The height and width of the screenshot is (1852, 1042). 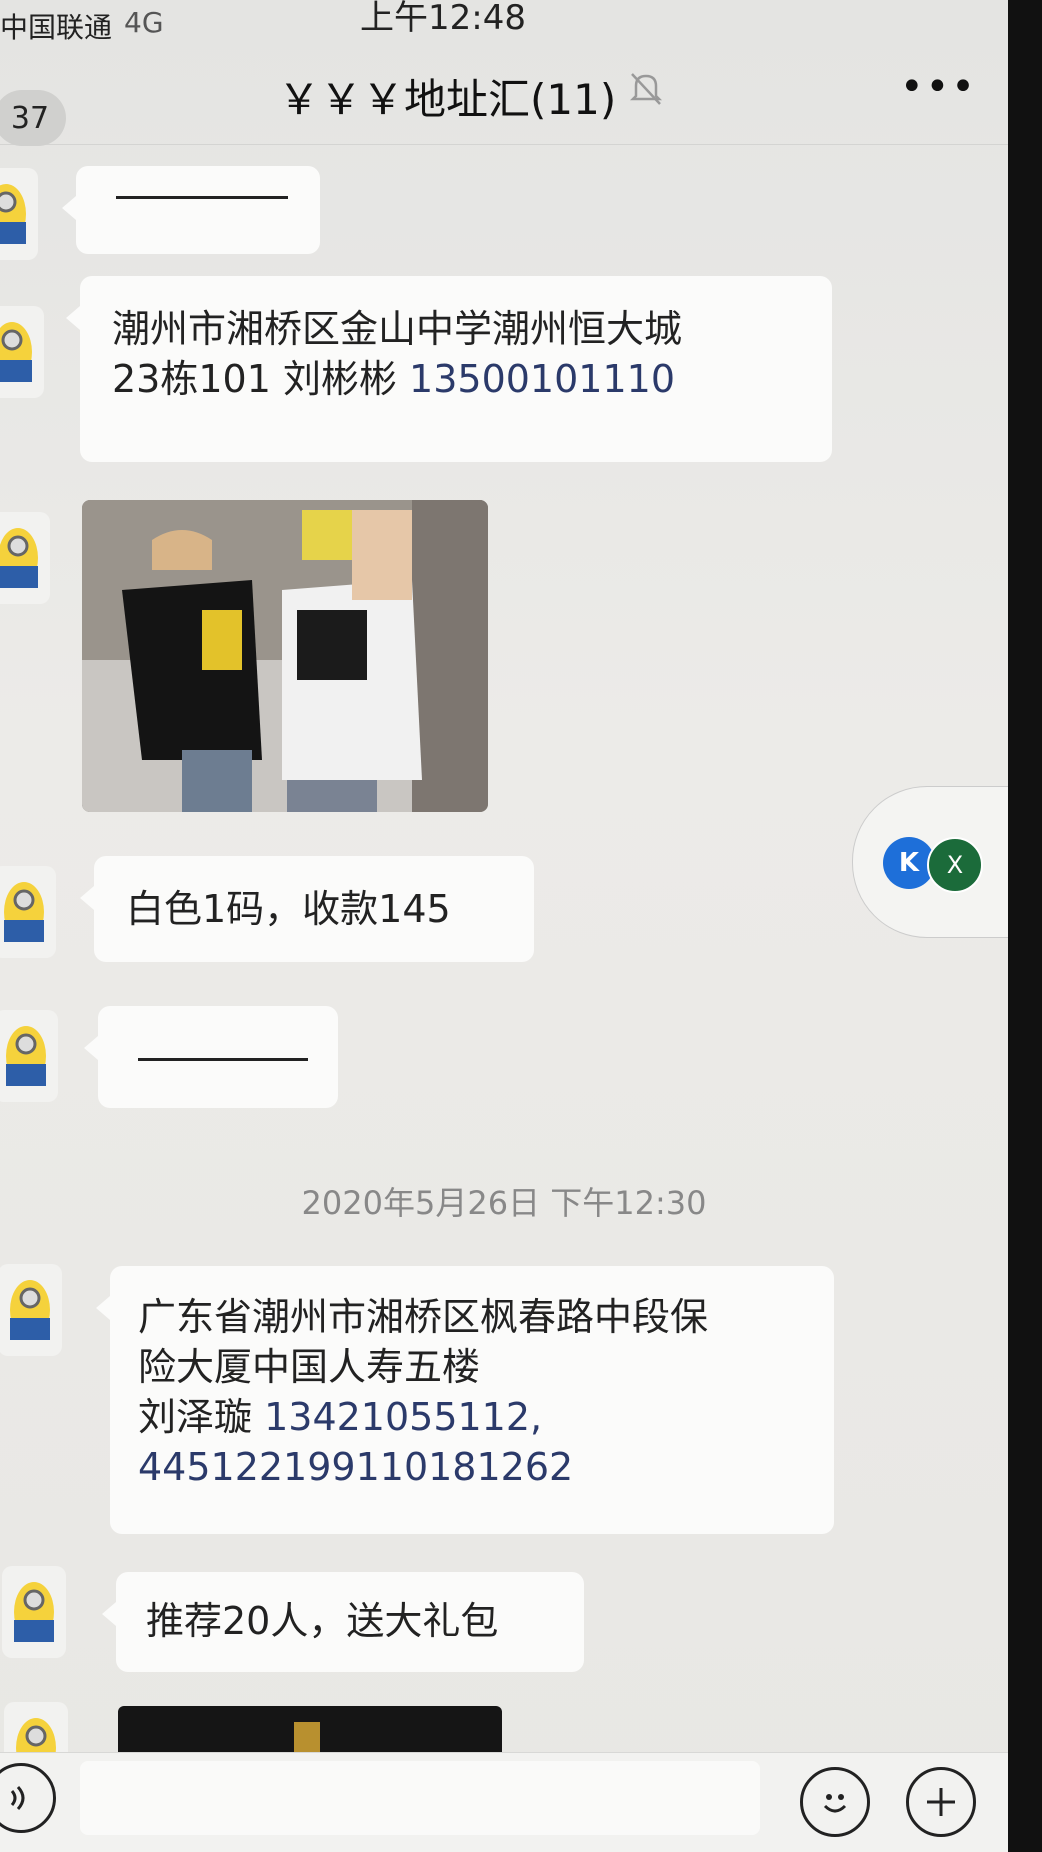 What do you see at coordinates (420, 1798) in the screenshot?
I see `message-input` at bounding box center [420, 1798].